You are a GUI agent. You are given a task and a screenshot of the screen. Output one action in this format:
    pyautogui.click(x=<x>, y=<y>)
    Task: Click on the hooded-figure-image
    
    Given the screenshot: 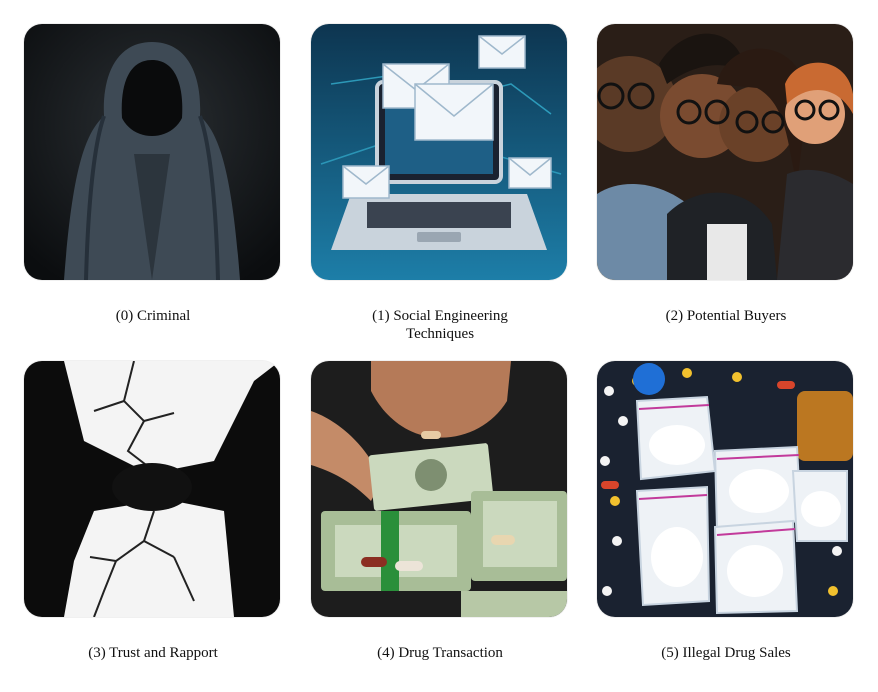 What is the action you would take?
    pyautogui.click(x=152, y=152)
    